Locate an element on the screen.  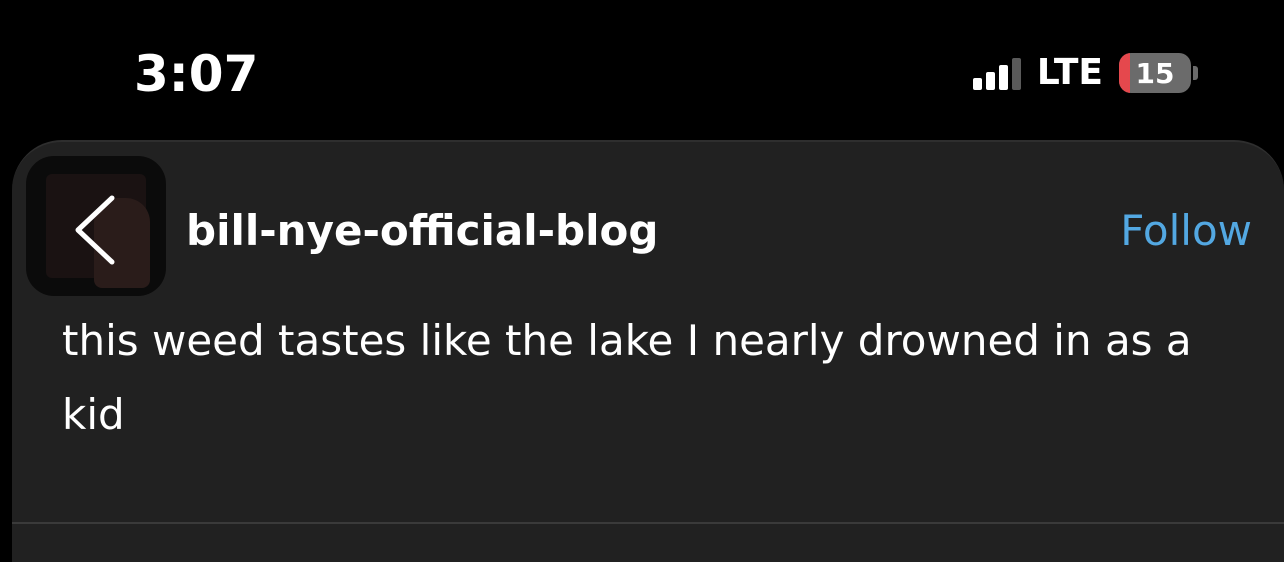
status-time: 3:07 is located at coordinates (196, 74).